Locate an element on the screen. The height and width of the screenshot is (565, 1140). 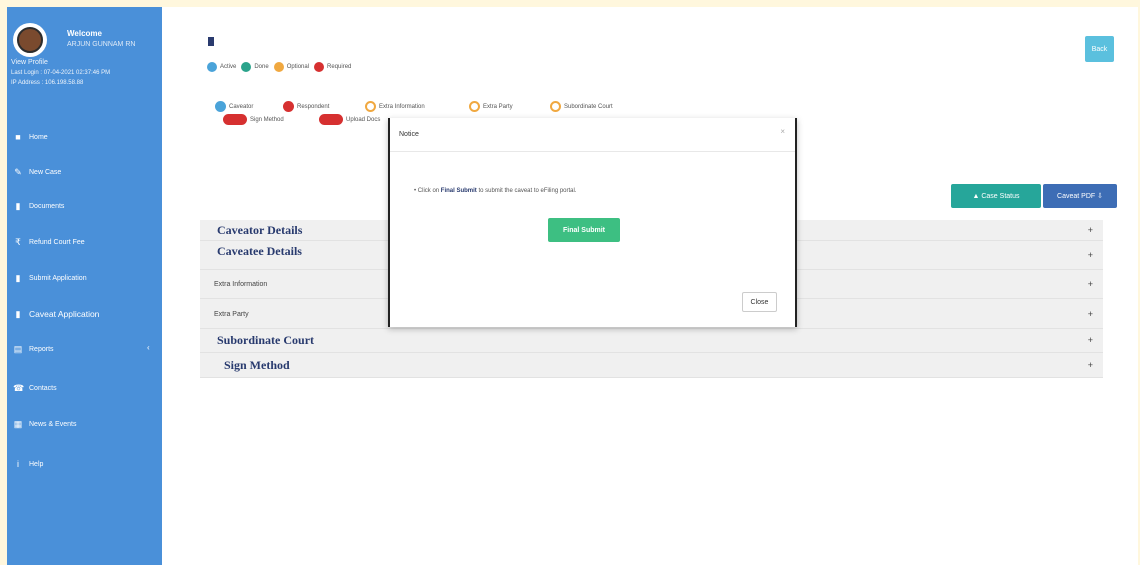
sidebar-item-refund-court-fee: ₹ Refund Court Fee is located at coordinates (49, 242).